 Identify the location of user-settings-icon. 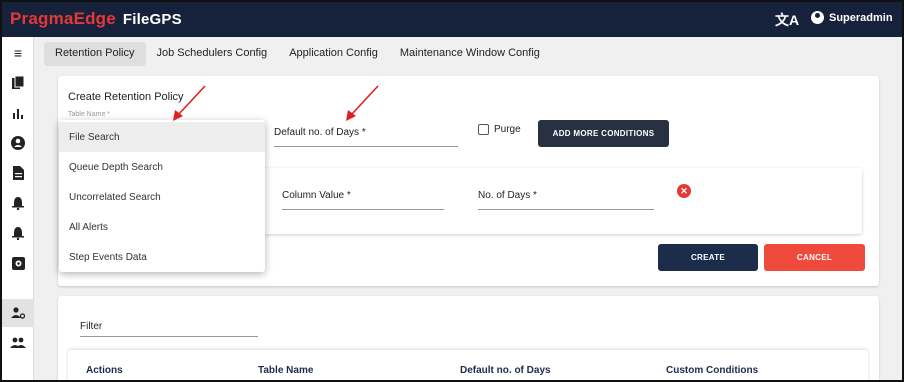
(18, 313).